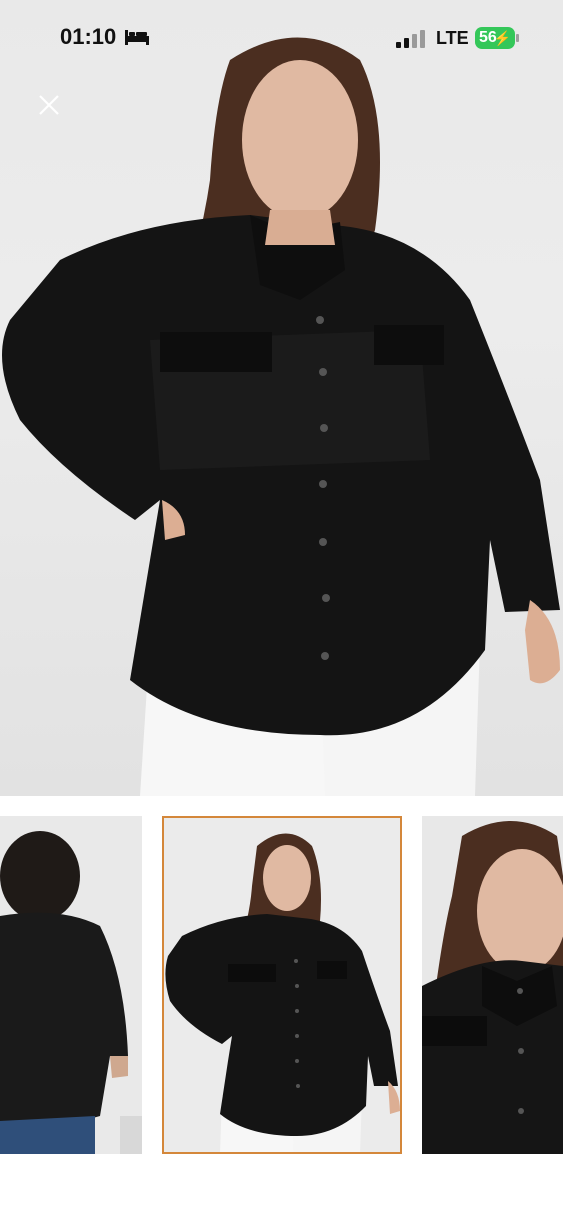 Image resolution: width=563 pixels, height=1219 pixels. I want to click on thumbnail-back-view, so click(71, 985).